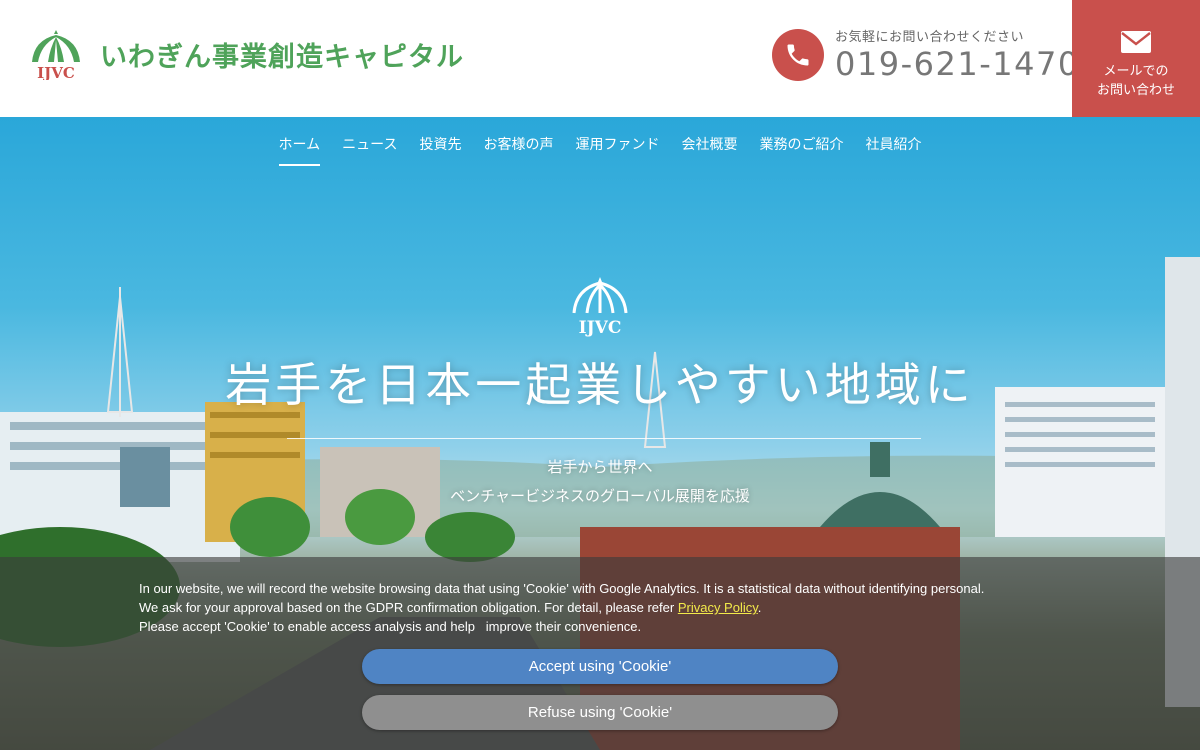 The height and width of the screenshot is (750, 1200). Describe the element at coordinates (759, 607) in the screenshot. I see `cookie-line2-end: .` at that location.